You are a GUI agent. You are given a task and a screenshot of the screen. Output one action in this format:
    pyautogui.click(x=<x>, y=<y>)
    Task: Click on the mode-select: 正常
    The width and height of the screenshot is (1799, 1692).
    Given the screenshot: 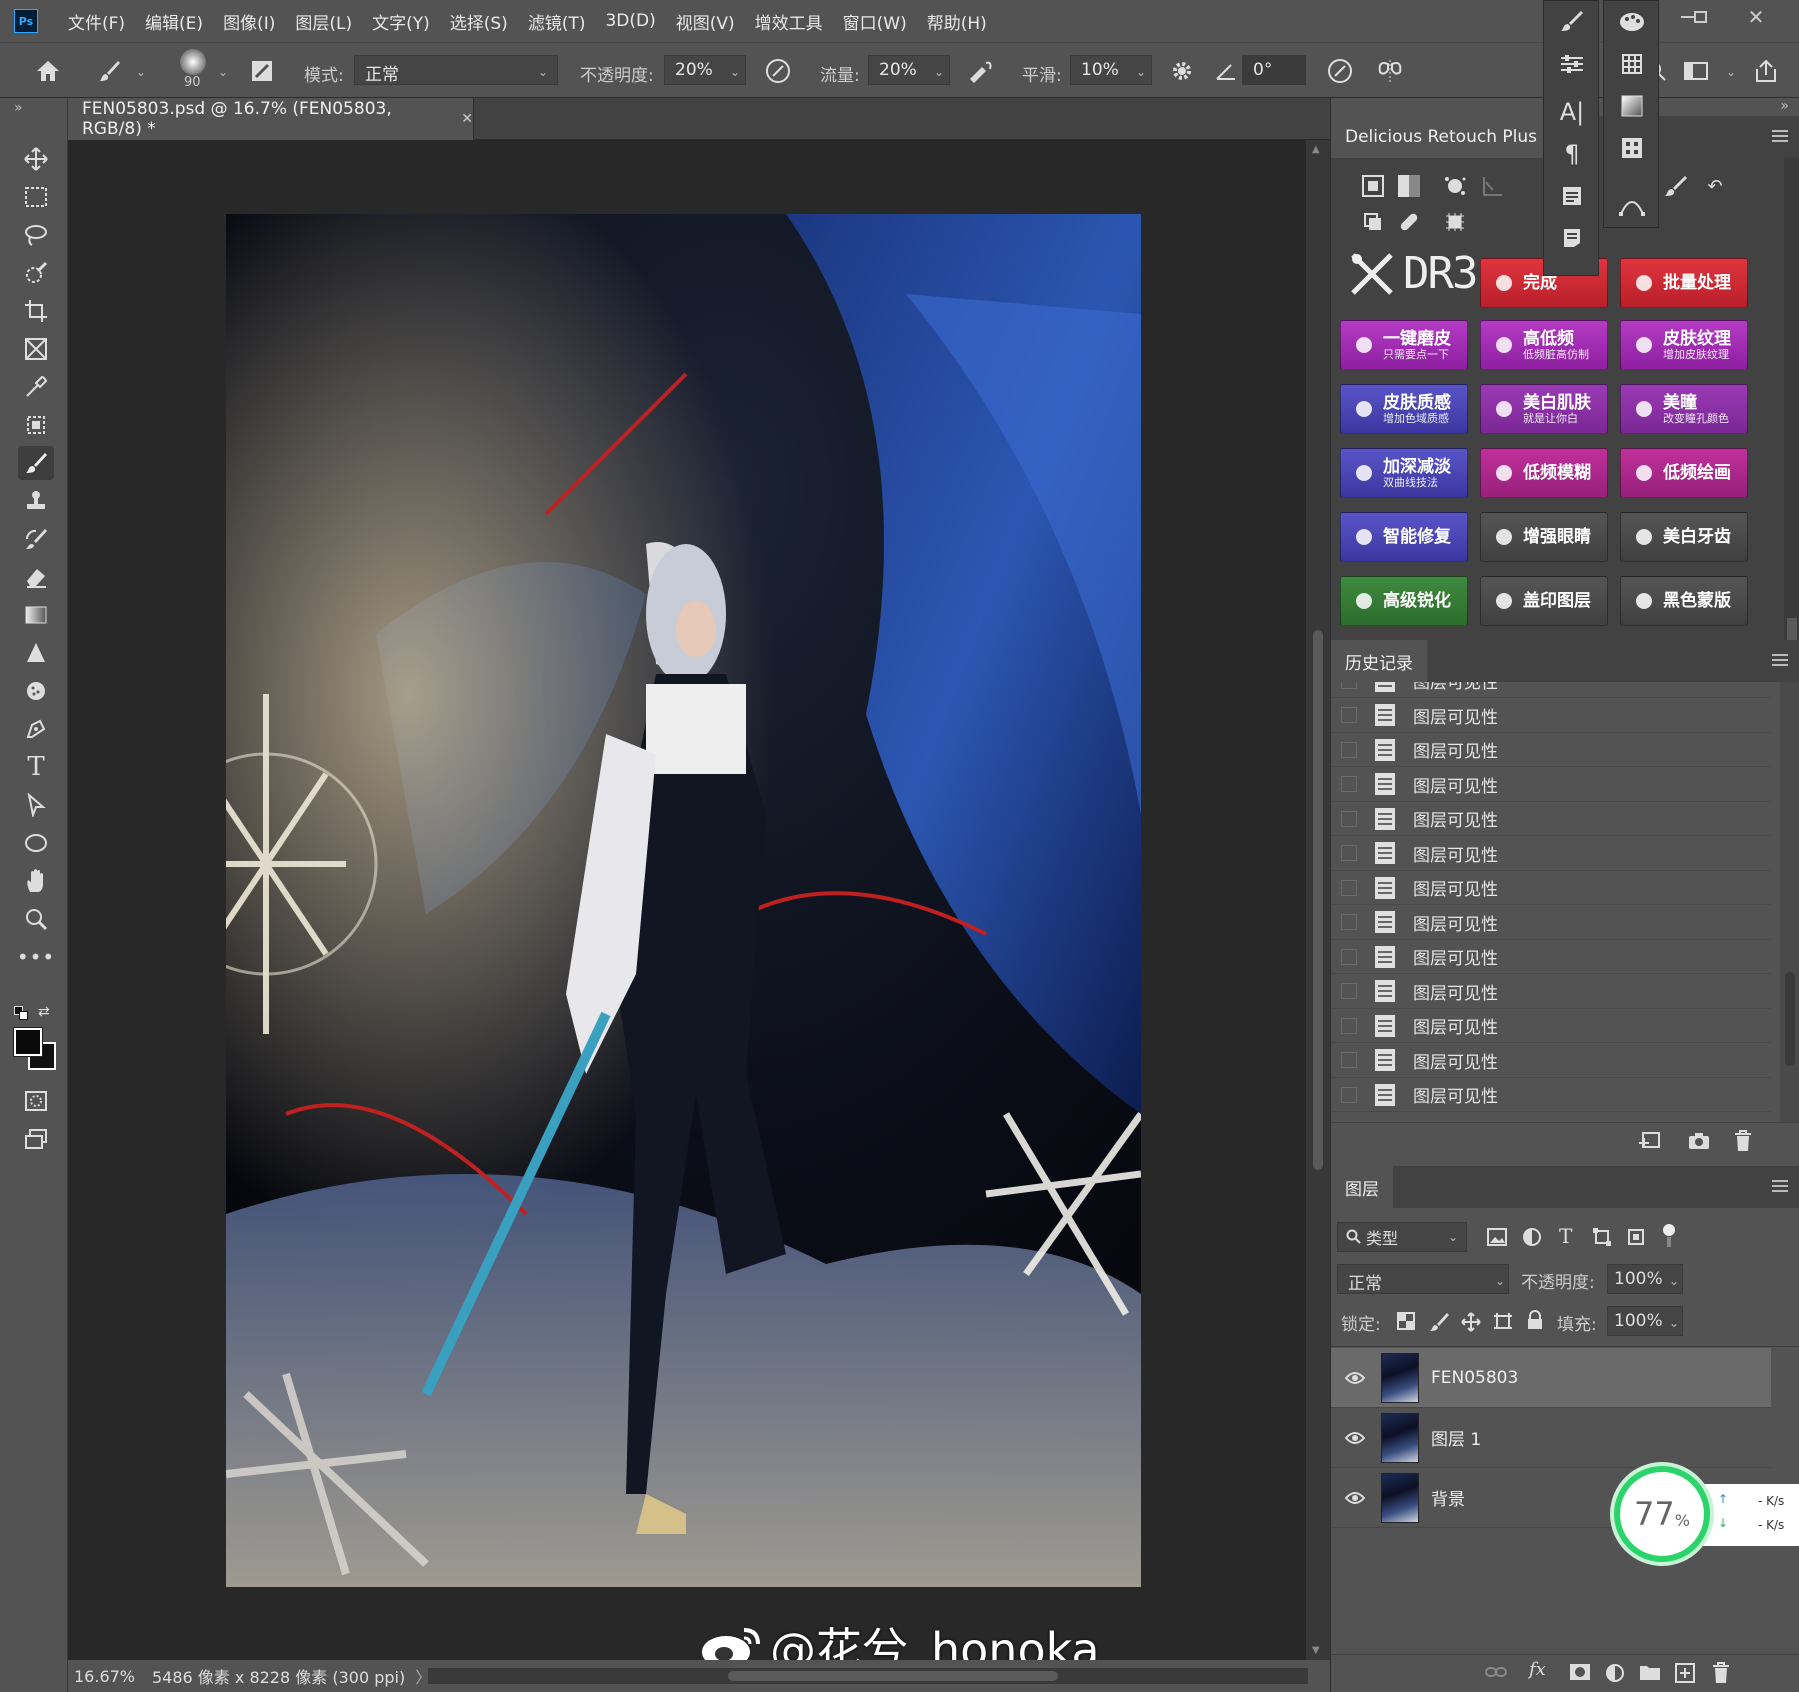 What is the action you would take?
    pyautogui.click(x=456, y=70)
    